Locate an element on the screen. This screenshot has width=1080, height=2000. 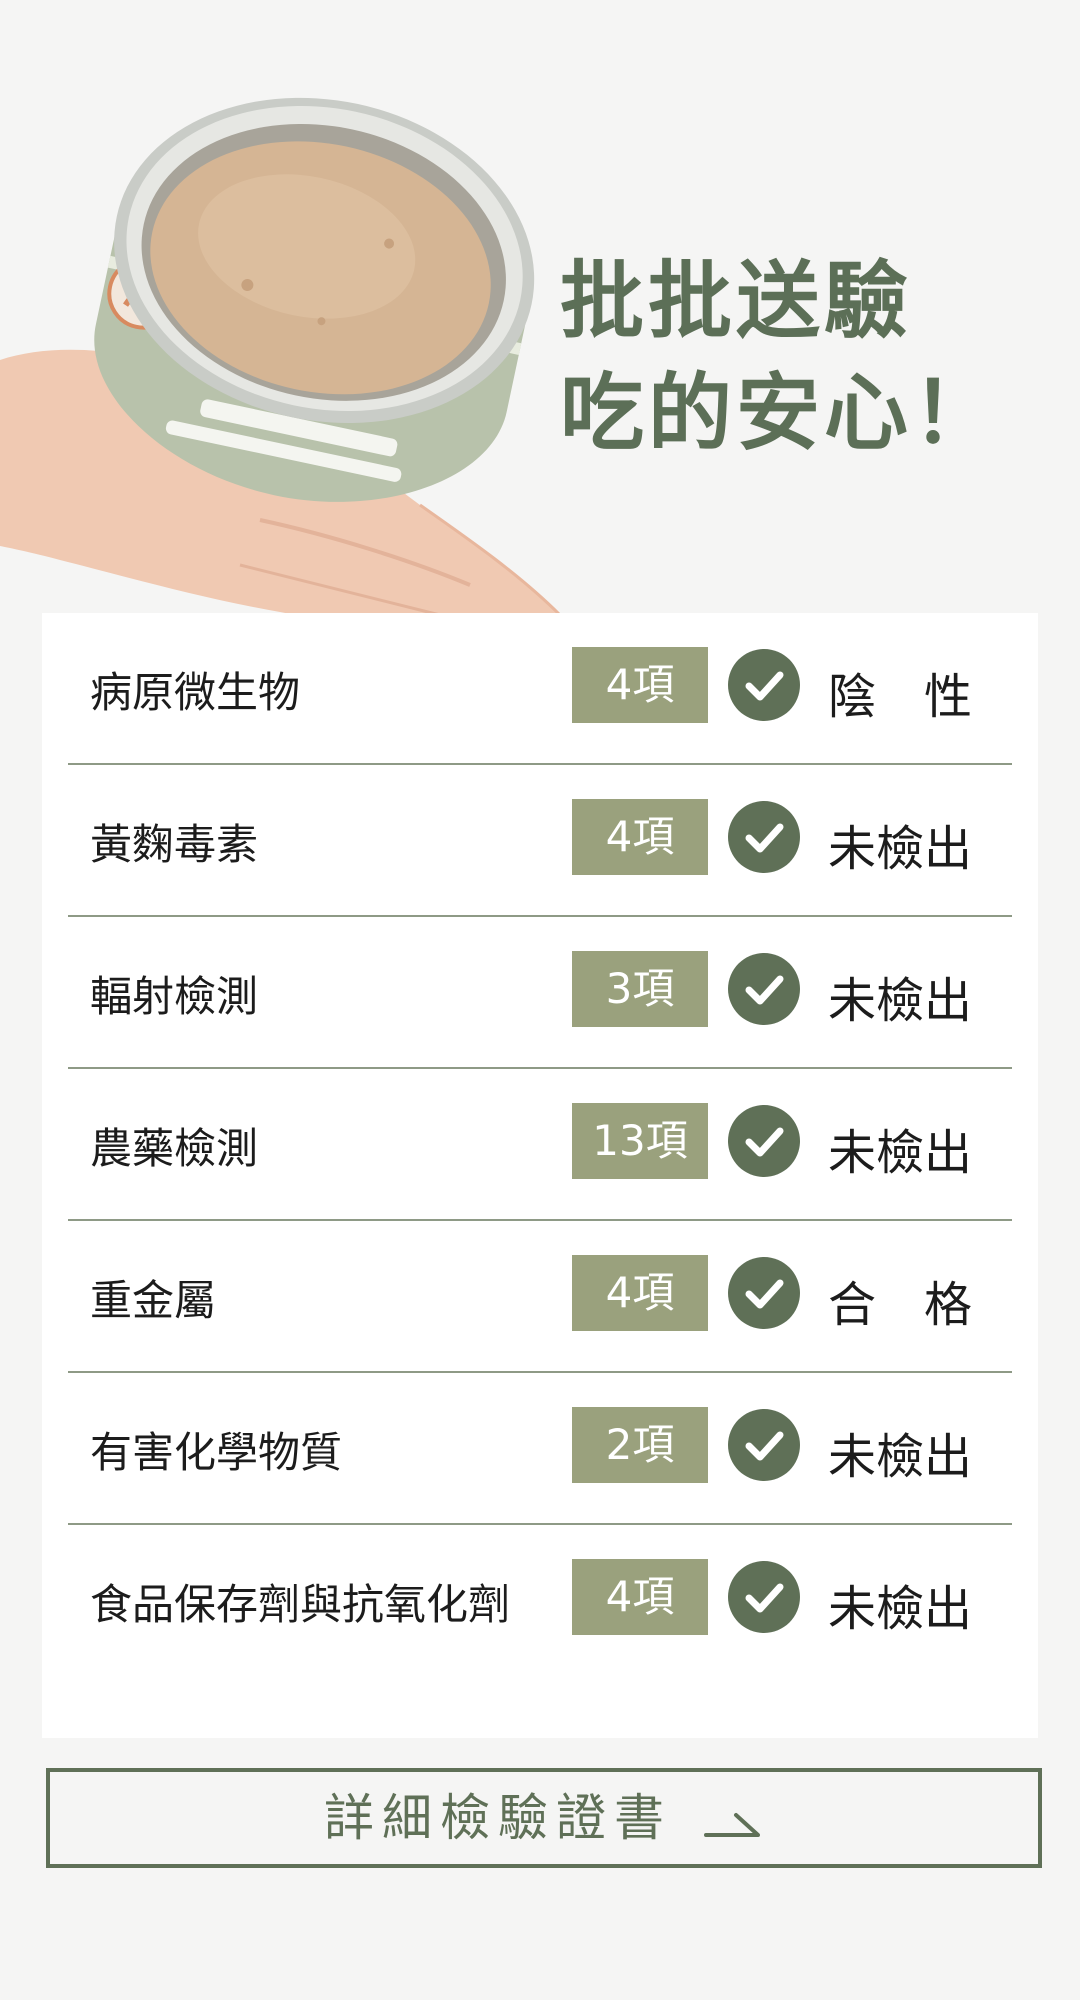
test-name: 黃麴毒素 is located at coordinates (174, 844).